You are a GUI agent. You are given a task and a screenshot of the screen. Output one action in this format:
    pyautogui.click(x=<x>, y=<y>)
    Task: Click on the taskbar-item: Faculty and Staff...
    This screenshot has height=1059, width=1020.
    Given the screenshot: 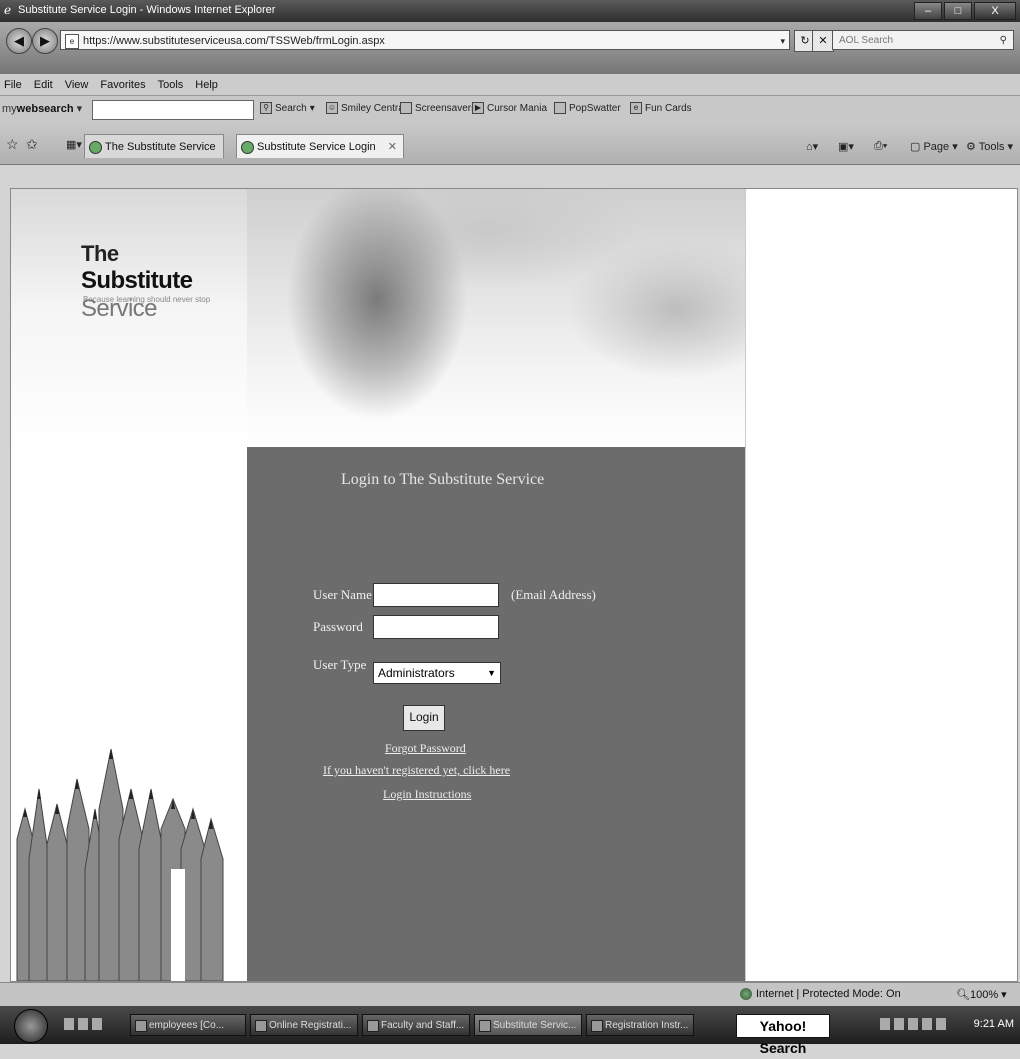 What is the action you would take?
    pyautogui.click(x=416, y=1025)
    